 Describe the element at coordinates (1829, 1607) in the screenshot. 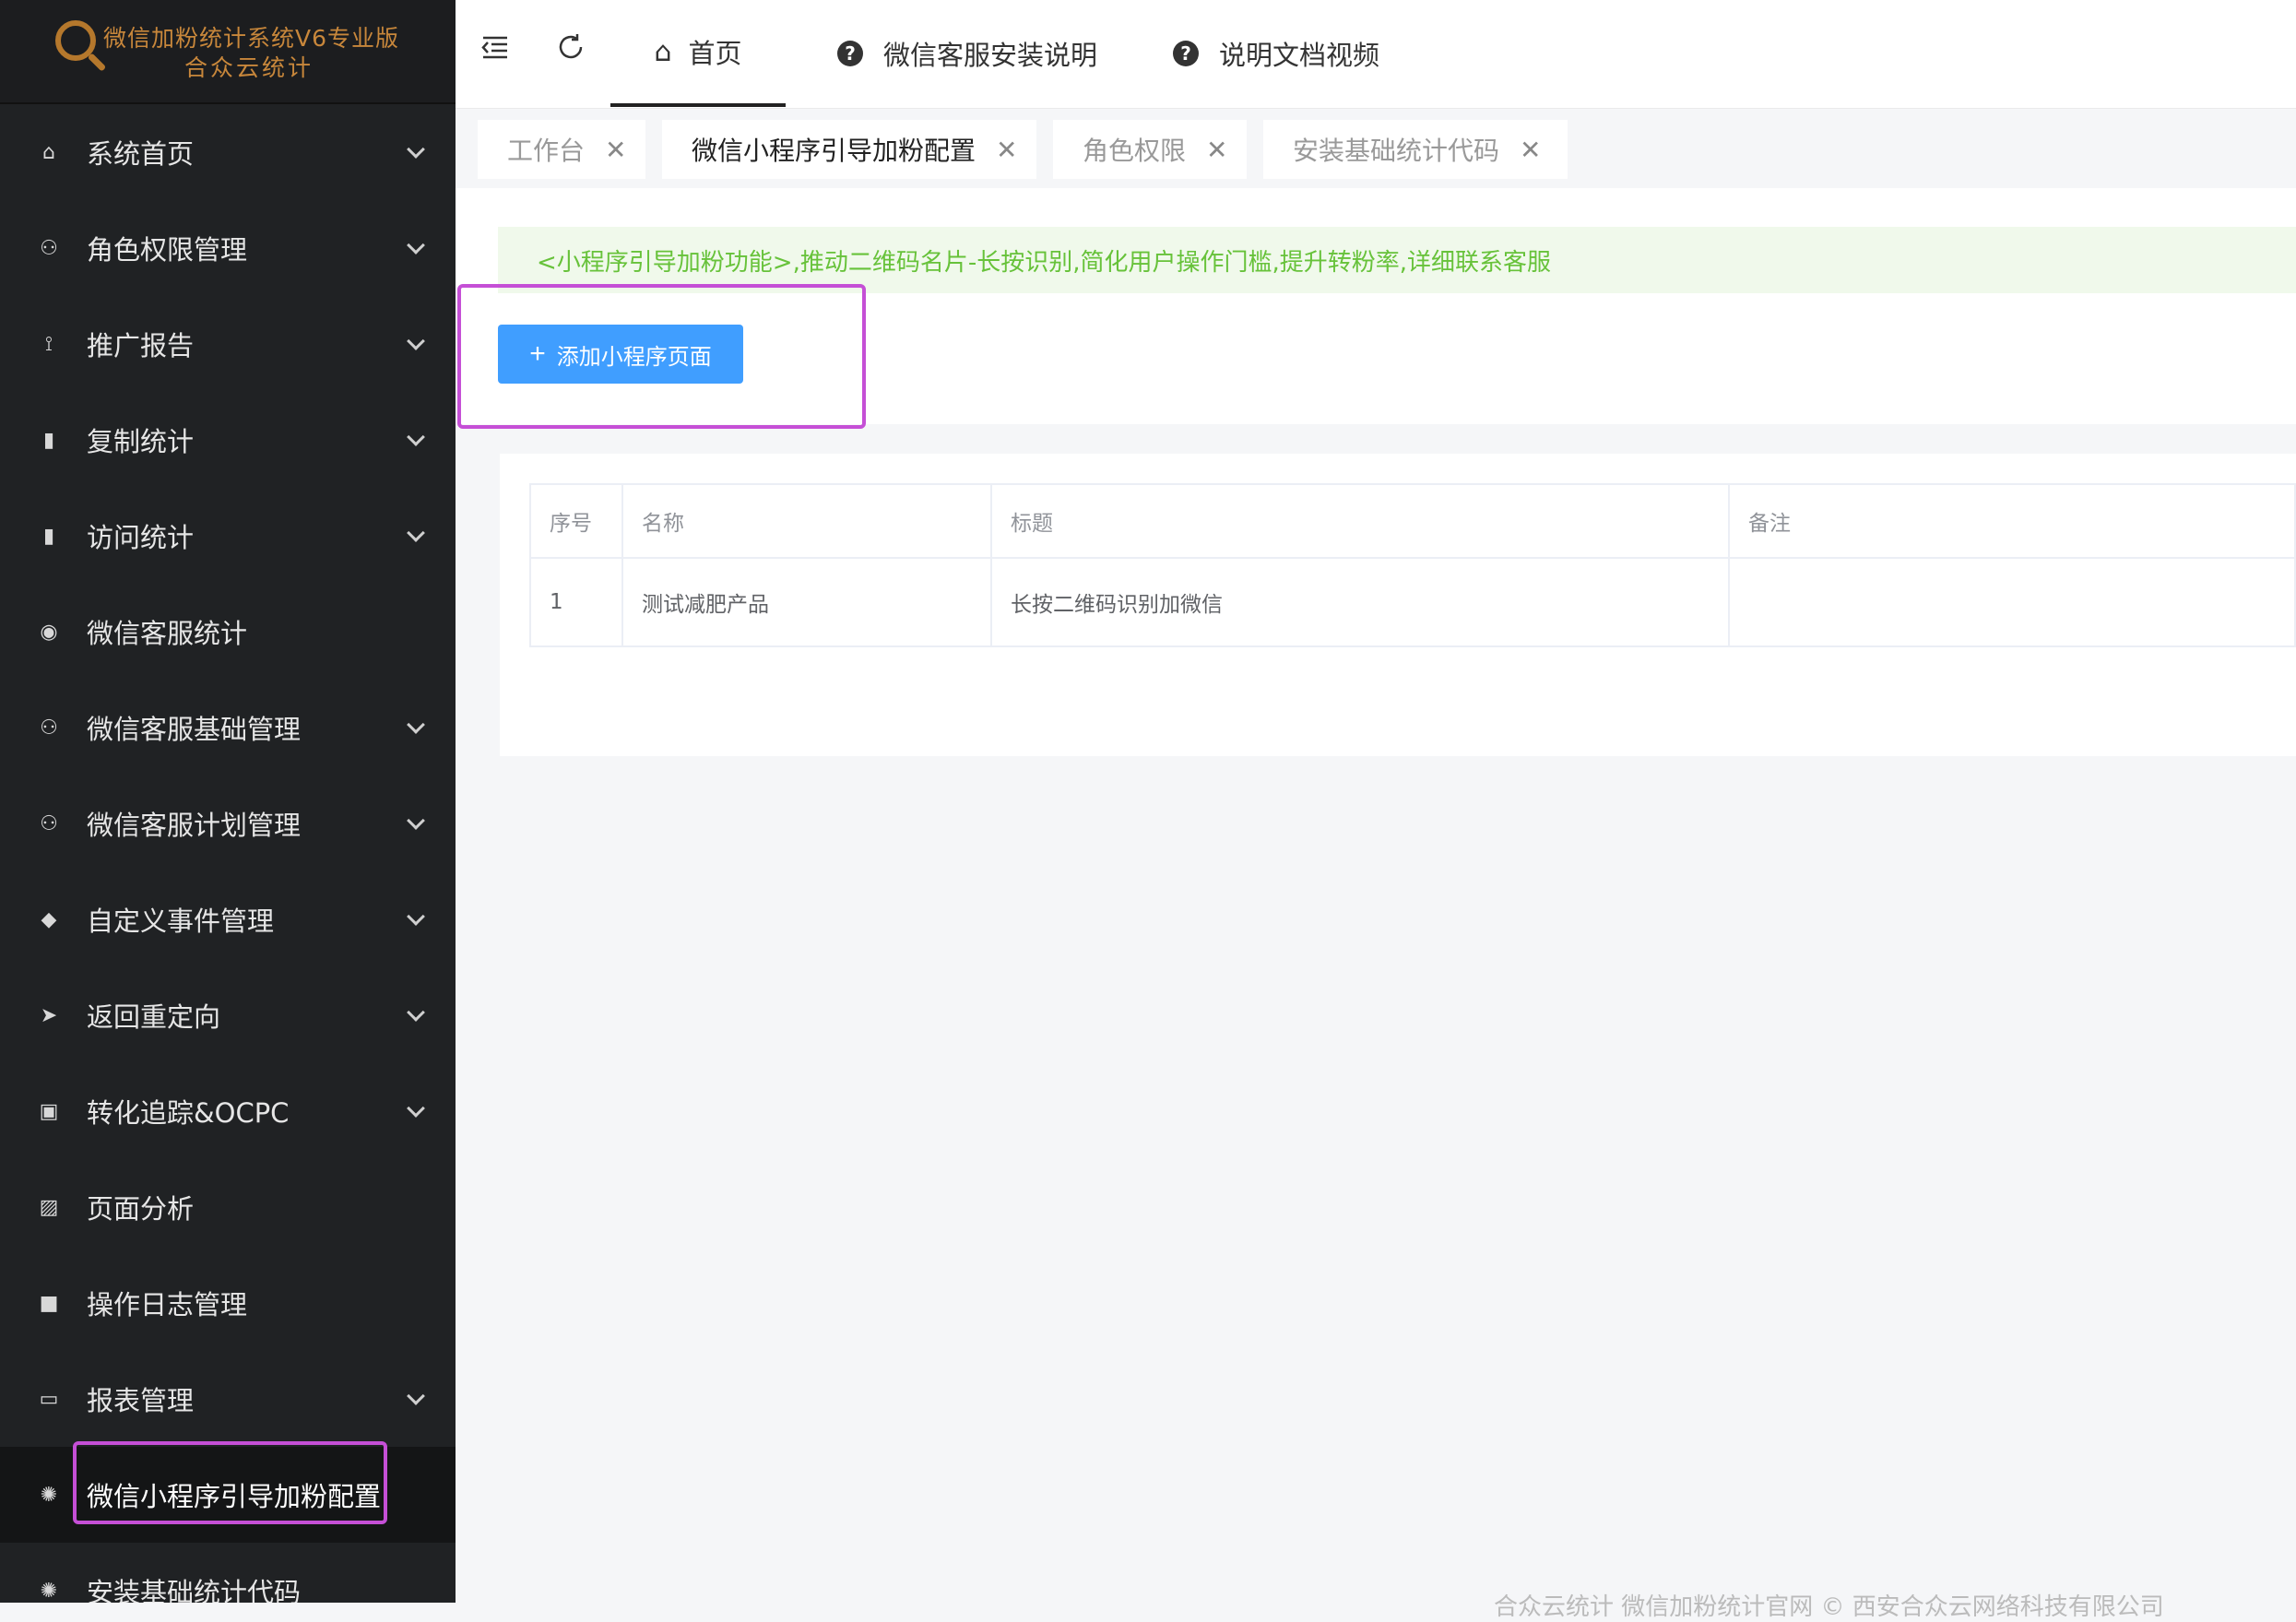

I see `footer-text: 合众云统计 微信加粉统计官网 © 西安合众云网络科技有限公司` at that location.